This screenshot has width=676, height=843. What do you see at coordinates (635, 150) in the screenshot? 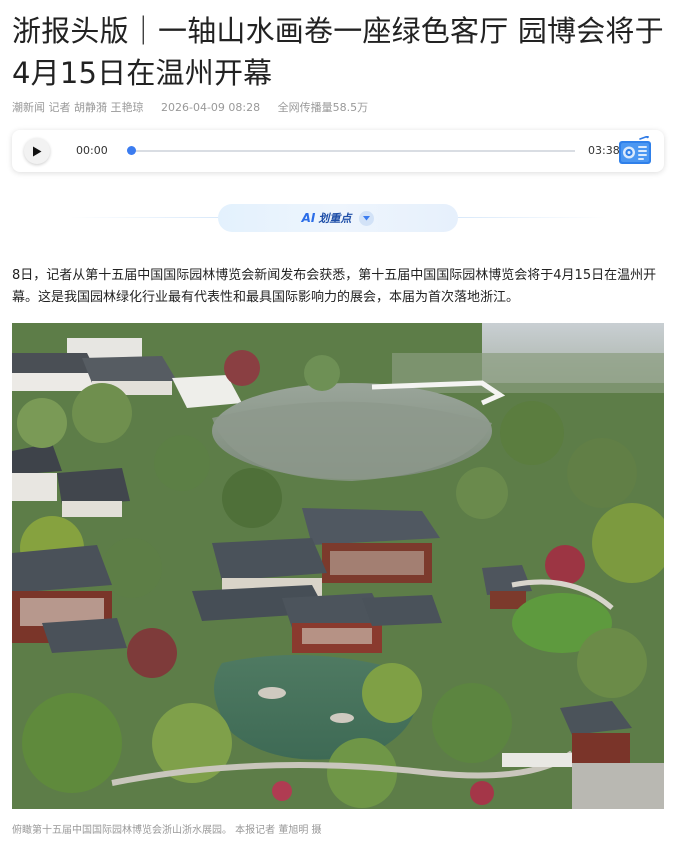
I see `radio-icon` at bounding box center [635, 150].